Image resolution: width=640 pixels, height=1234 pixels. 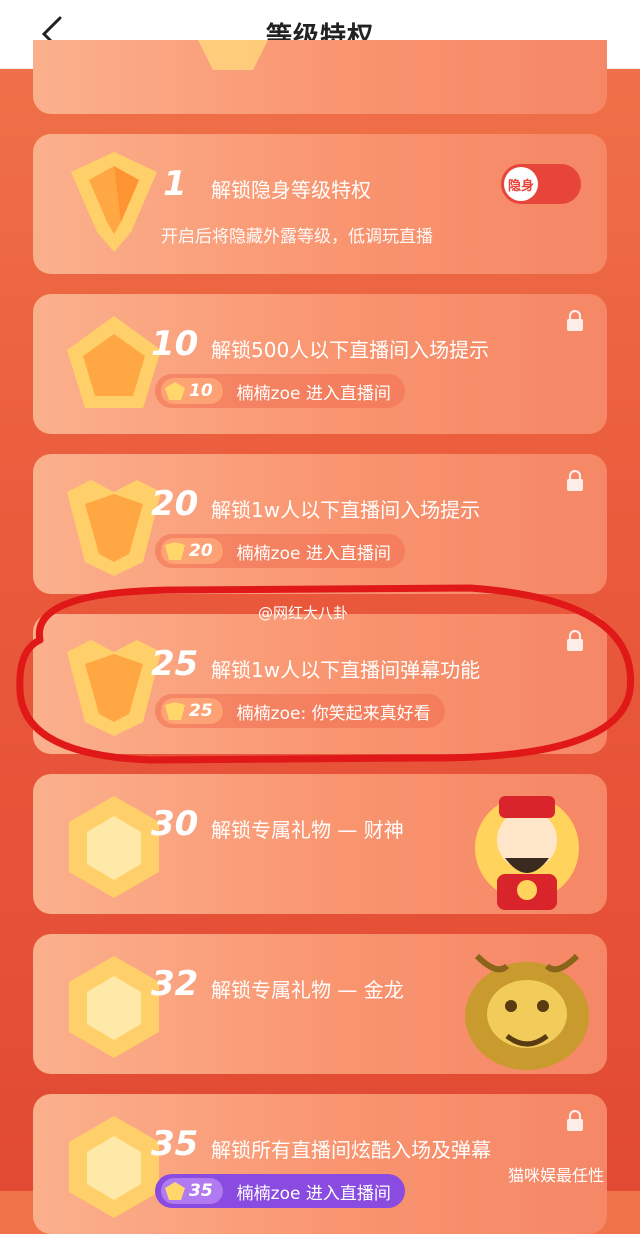 What do you see at coordinates (192, 391) in the screenshot?
I see `level-badge: 10` at bounding box center [192, 391].